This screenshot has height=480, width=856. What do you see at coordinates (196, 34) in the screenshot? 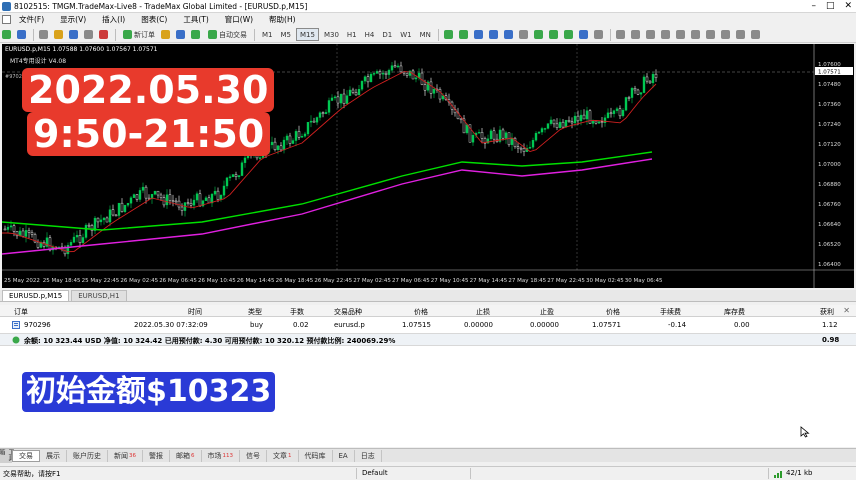
I see `signals-icon` at bounding box center [196, 34].